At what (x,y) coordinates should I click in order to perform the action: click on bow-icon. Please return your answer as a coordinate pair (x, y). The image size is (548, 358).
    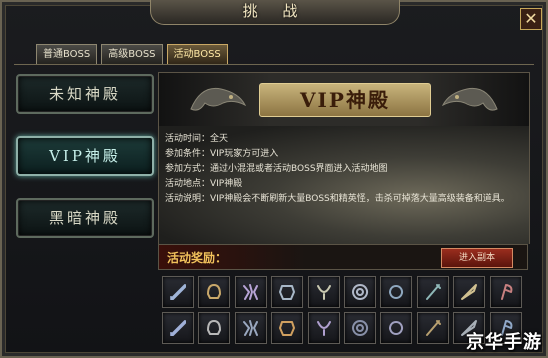
    Looking at the image, I should click on (433, 328).